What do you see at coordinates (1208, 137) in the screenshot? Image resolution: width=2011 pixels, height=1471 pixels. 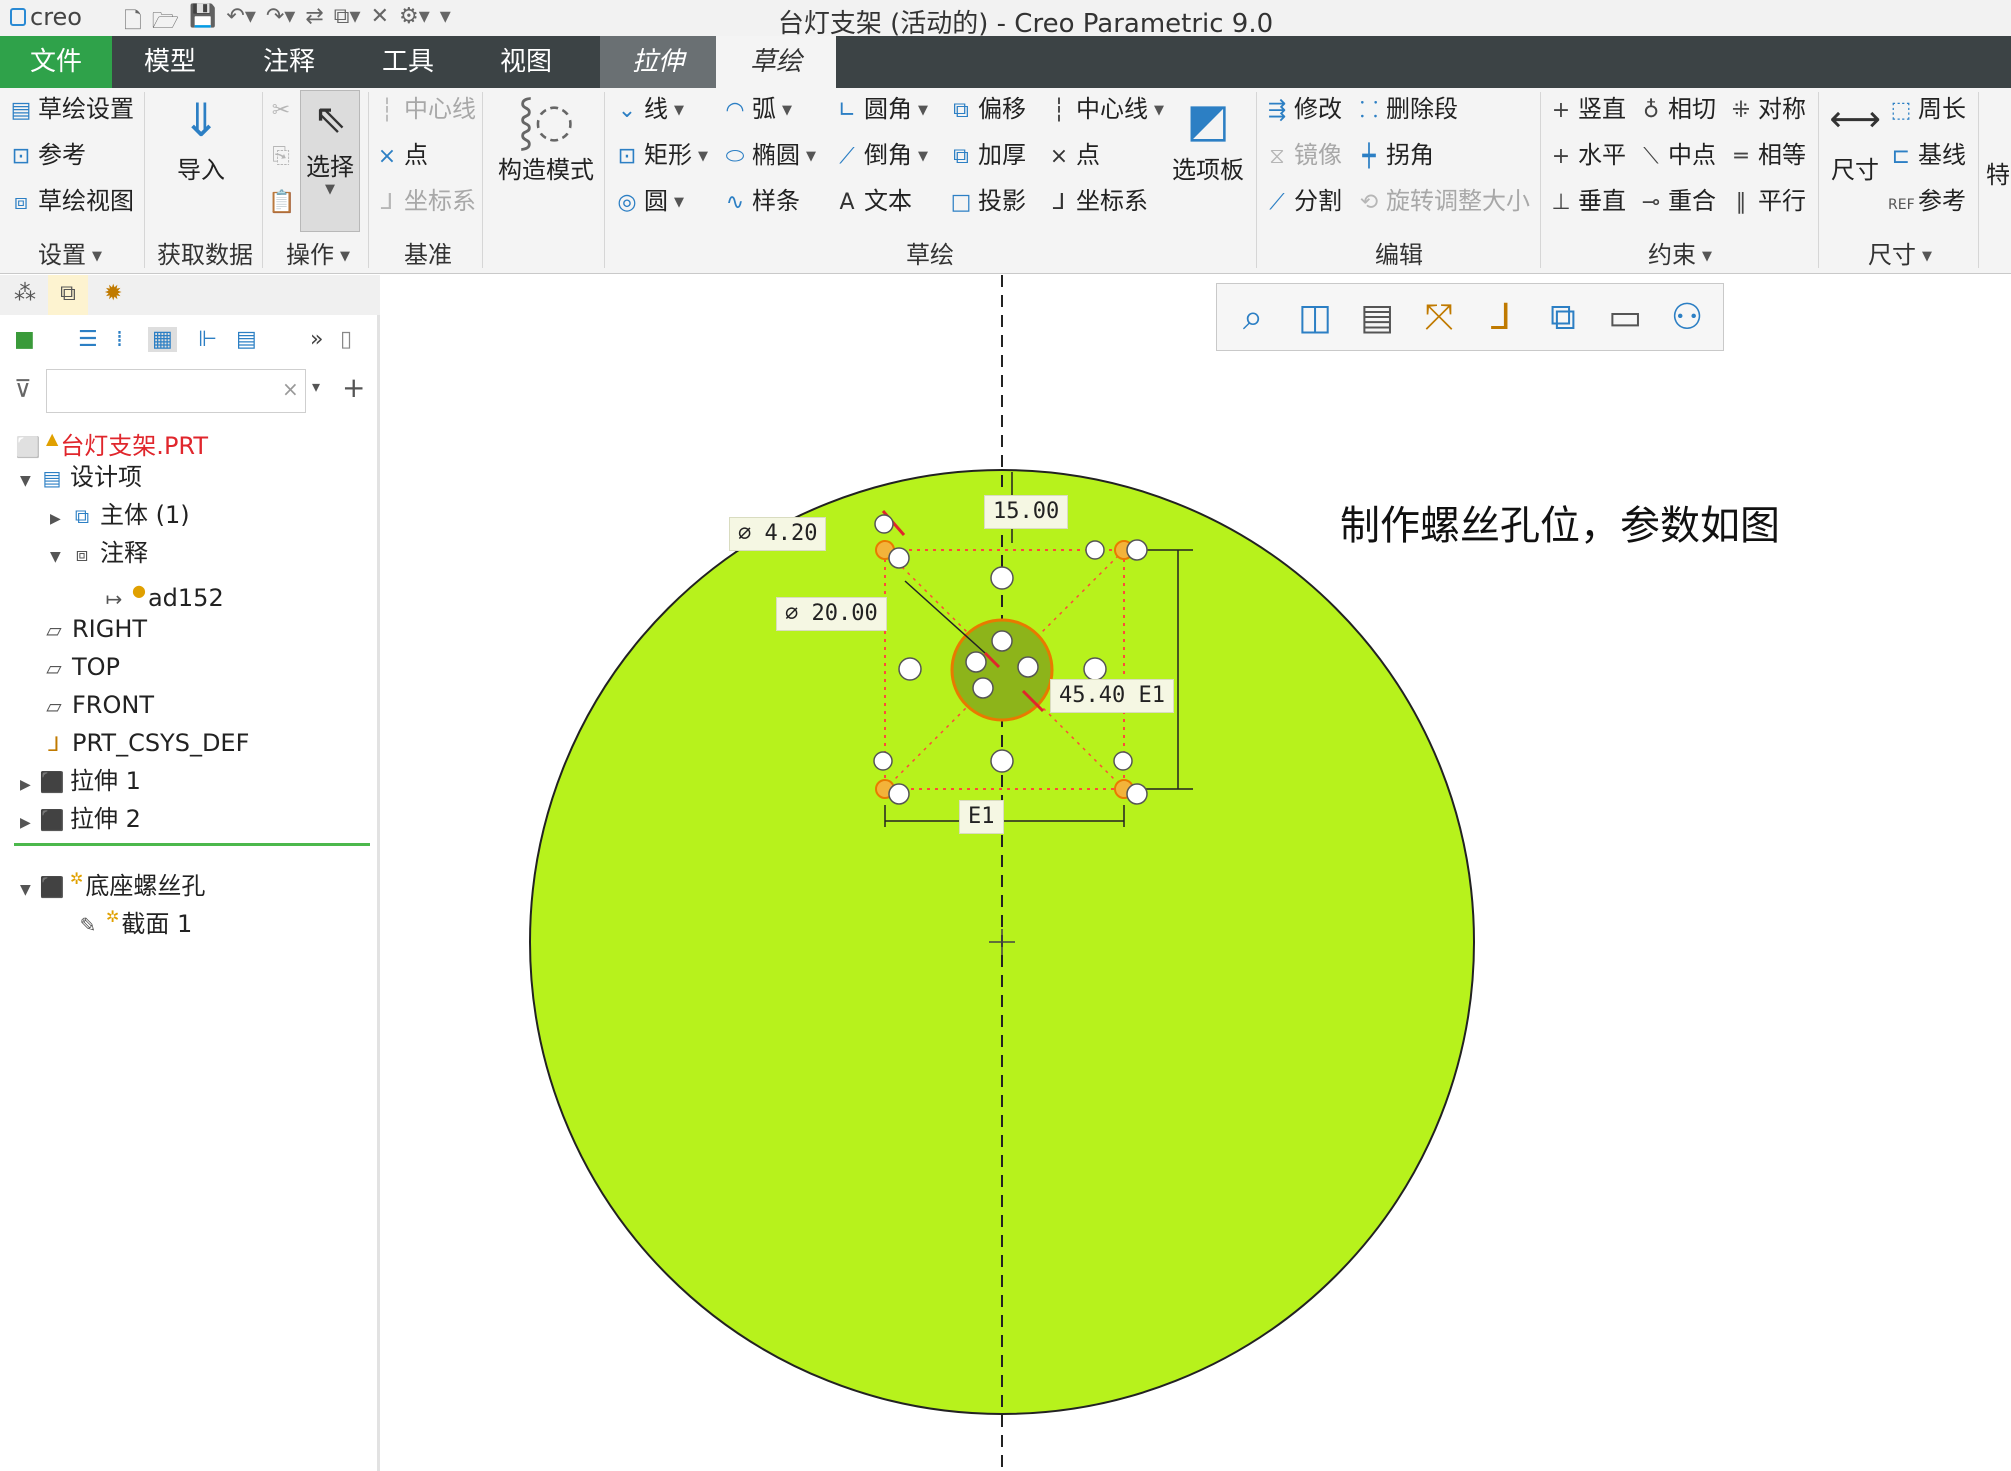 I see `palette-button: ◩ 选项板` at bounding box center [1208, 137].